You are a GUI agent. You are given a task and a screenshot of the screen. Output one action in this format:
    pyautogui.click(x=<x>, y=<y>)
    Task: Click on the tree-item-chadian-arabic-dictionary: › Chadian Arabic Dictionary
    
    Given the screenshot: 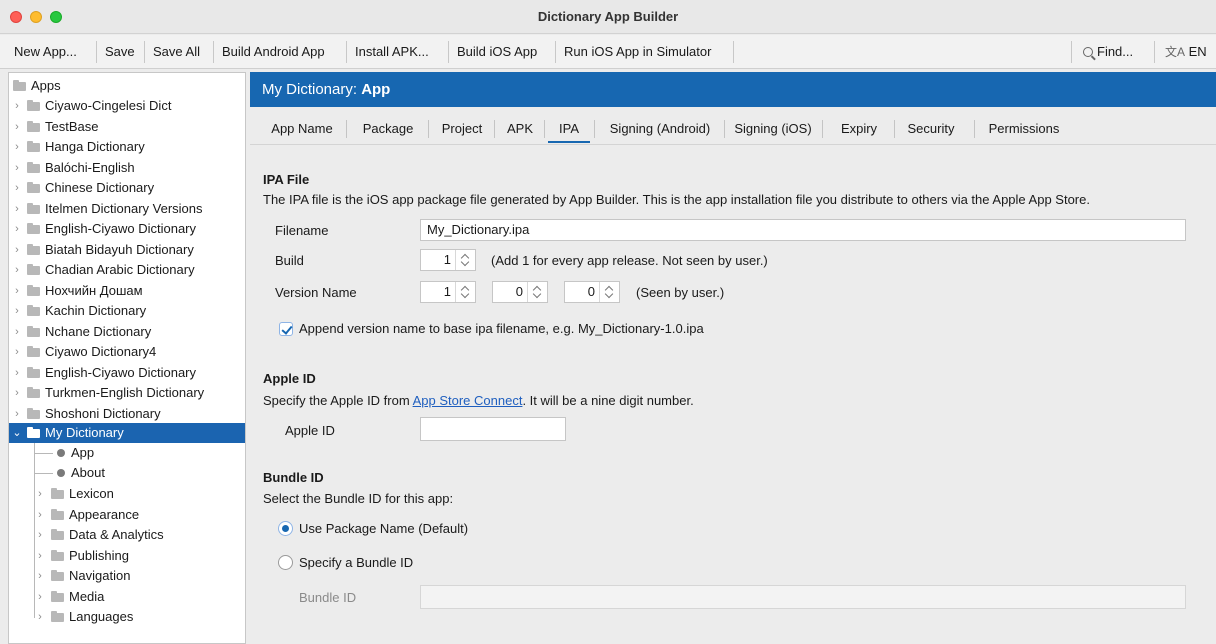 What is the action you would take?
    pyautogui.click(x=127, y=270)
    